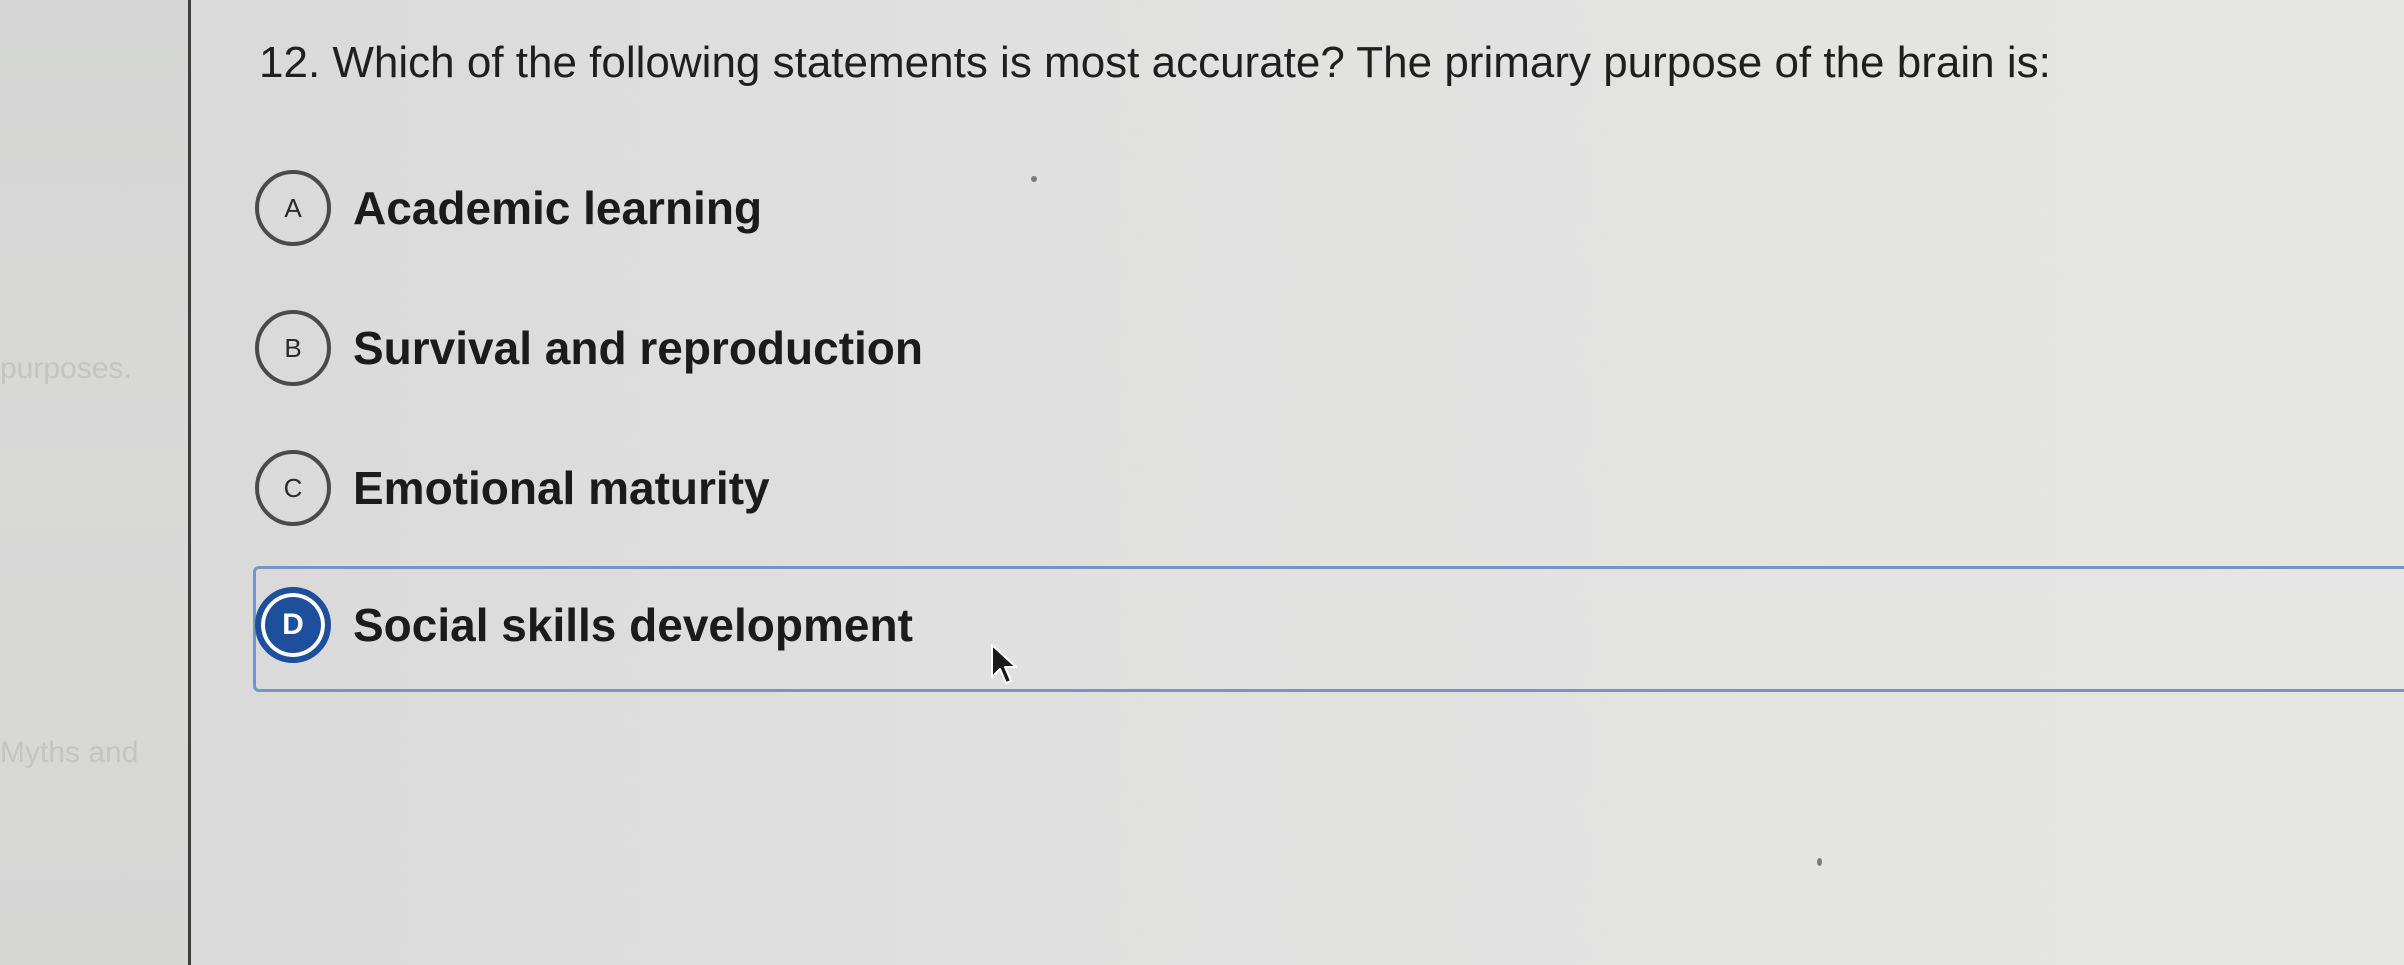  Describe the element at coordinates (561, 488) in the screenshot. I see `option-c-label: Emotional maturity` at that location.